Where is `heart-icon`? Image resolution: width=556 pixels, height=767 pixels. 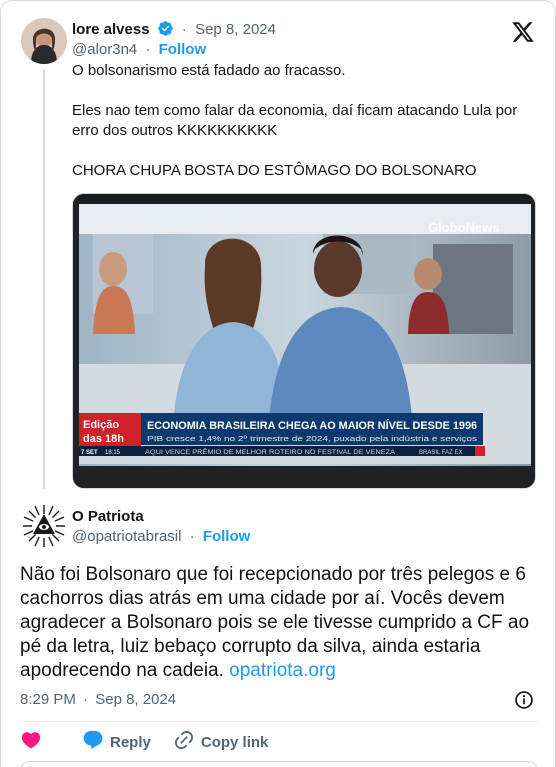
heart-icon is located at coordinates (34, 742).